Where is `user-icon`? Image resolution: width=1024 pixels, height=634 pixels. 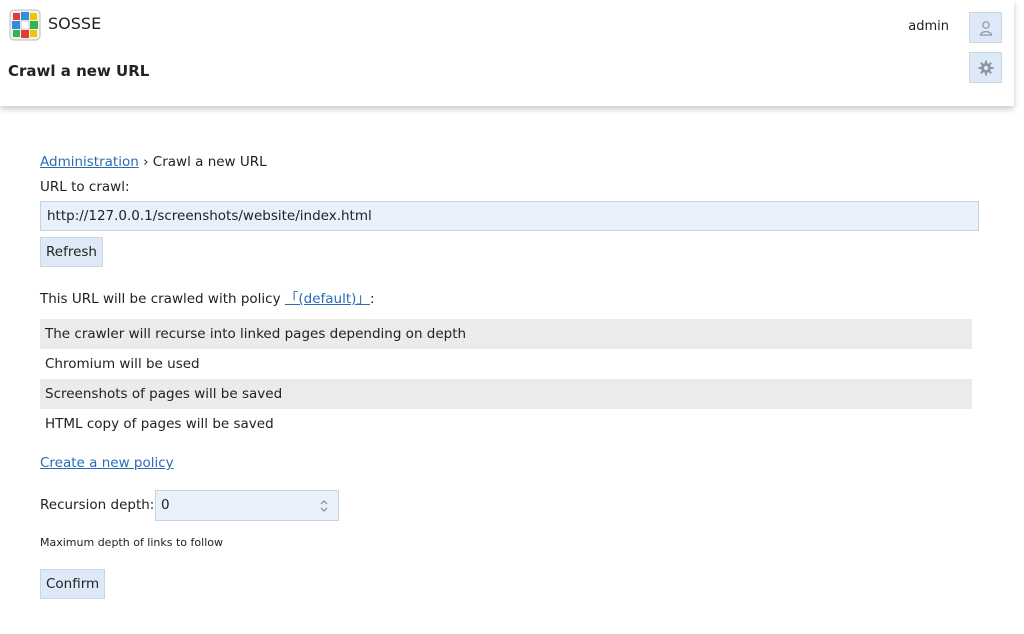
user-icon is located at coordinates (985, 28).